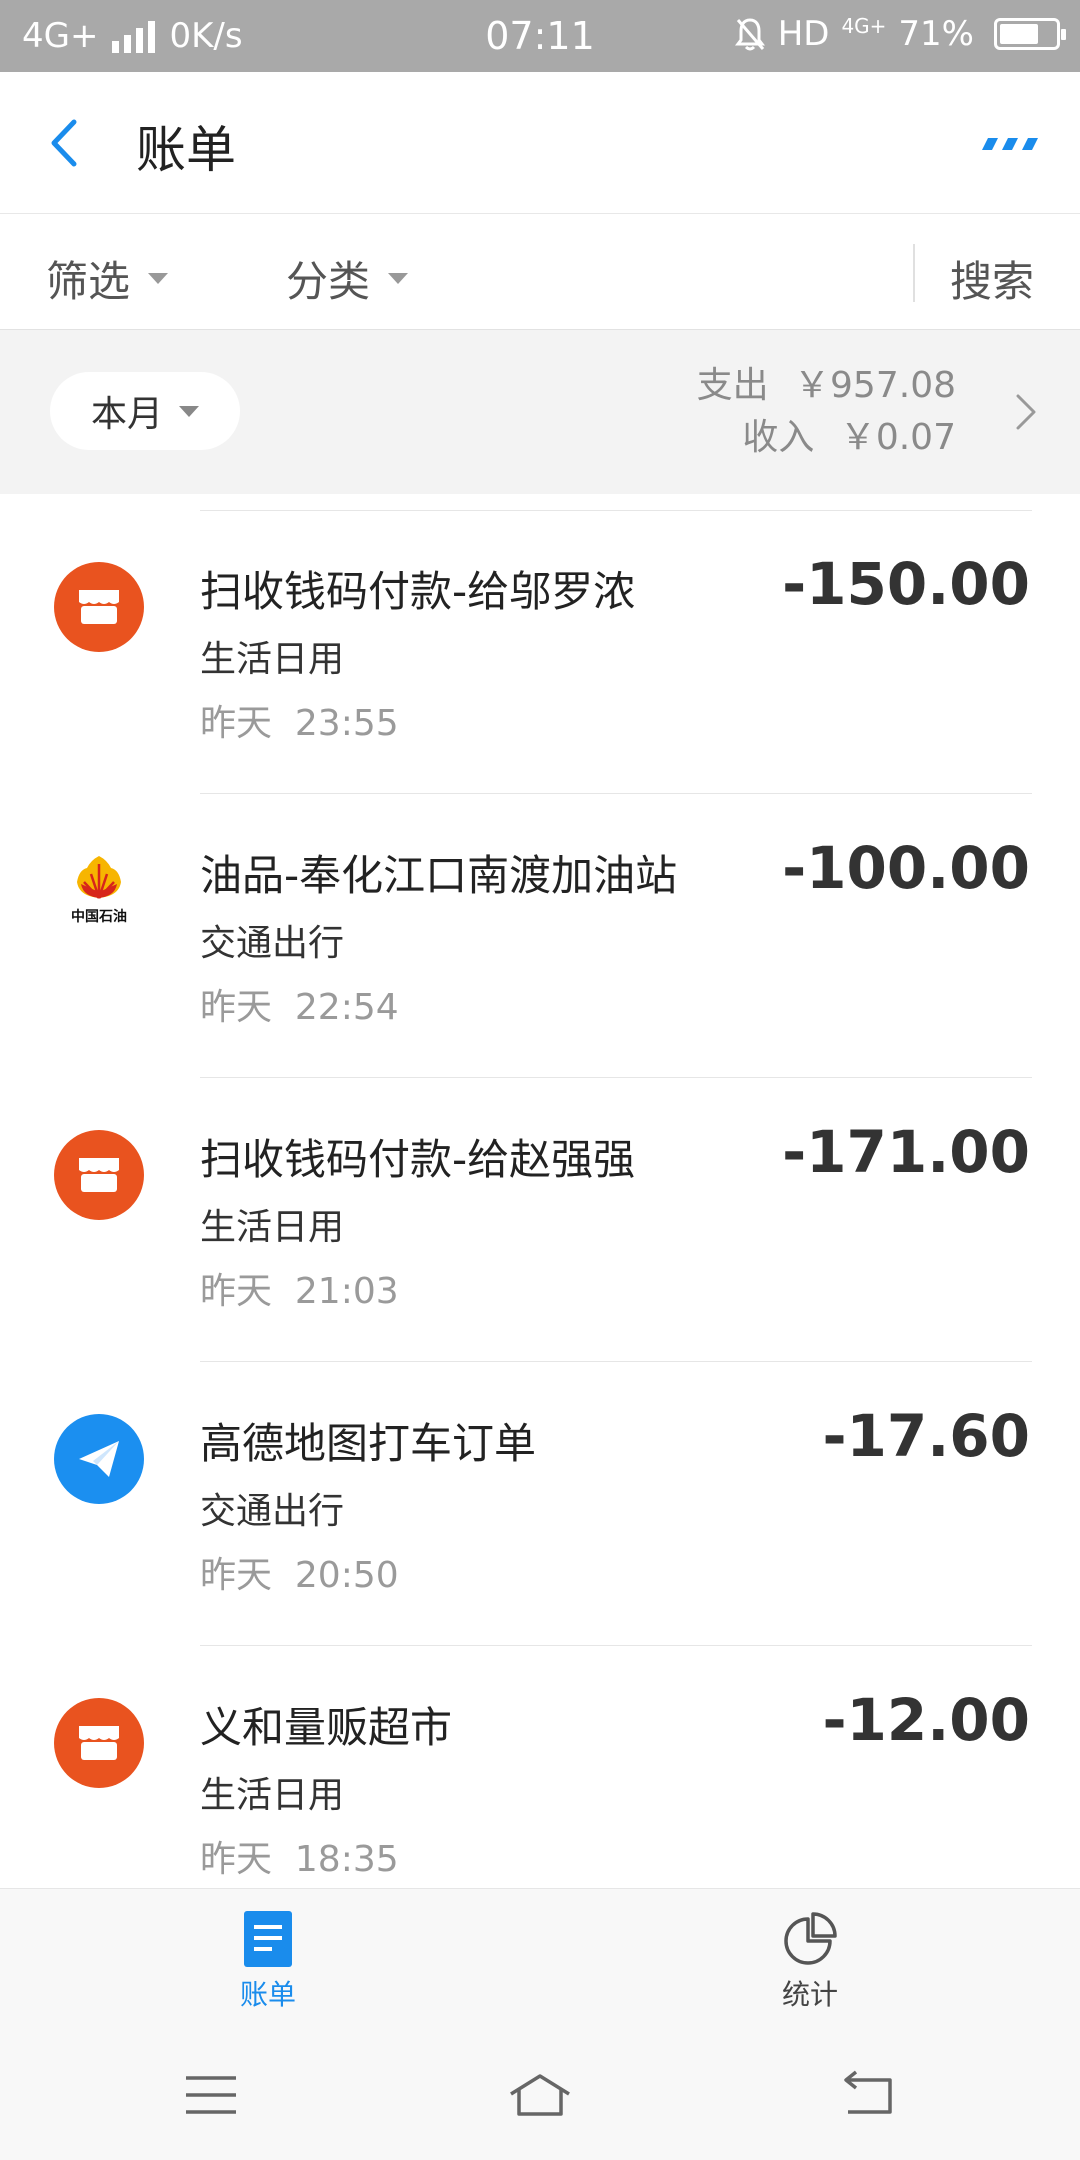 The image size is (1080, 2160). What do you see at coordinates (540, 1220) in the screenshot?
I see `transaction-row: 扫收钱码付款-给赵强强 生活日用 昨天 21:03 -171.00` at bounding box center [540, 1220].